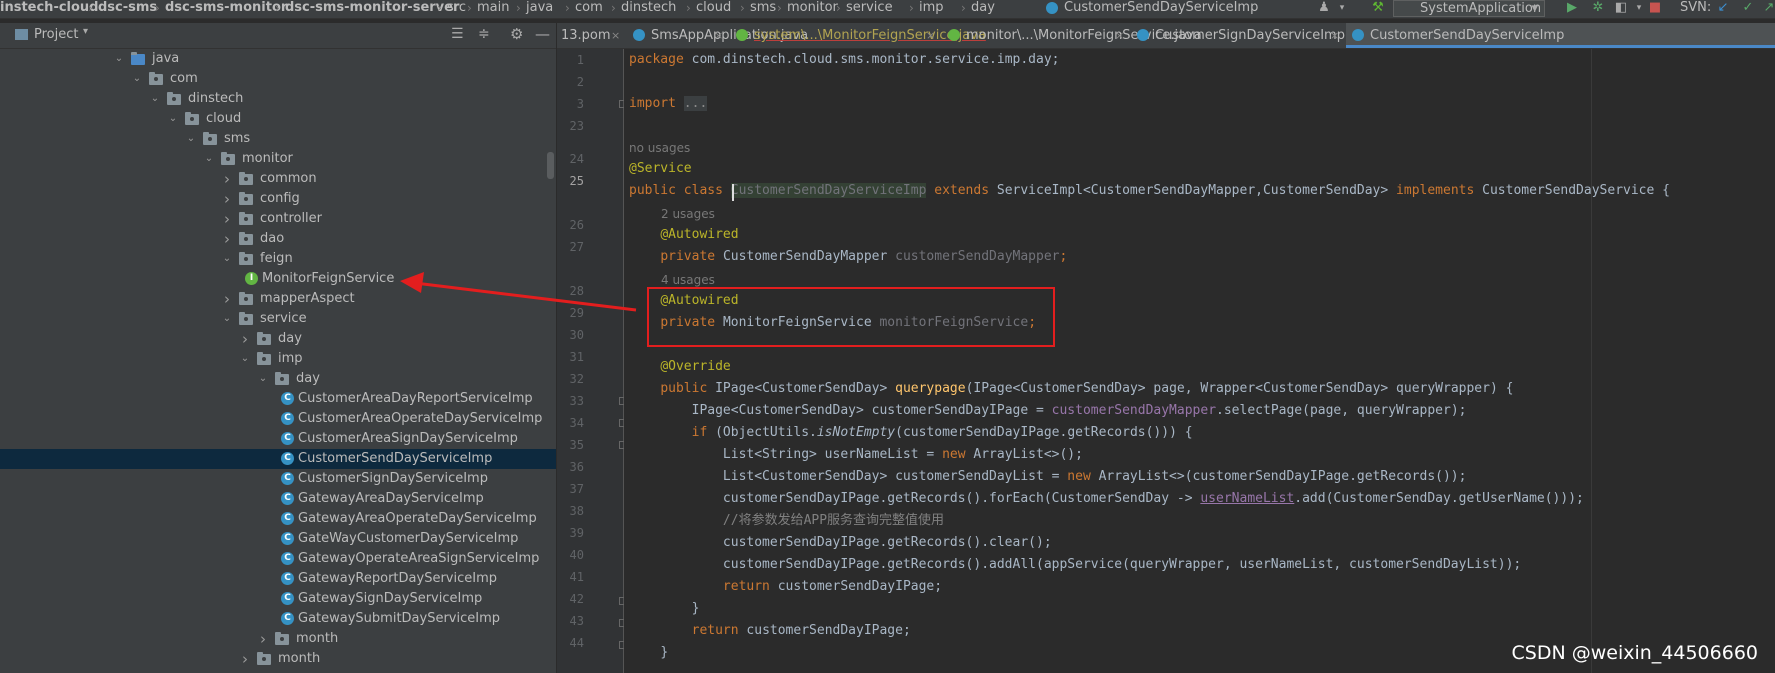 This screenshot has width=1775, height=673. I want to click on annotation-arrow, so click(518, 292).